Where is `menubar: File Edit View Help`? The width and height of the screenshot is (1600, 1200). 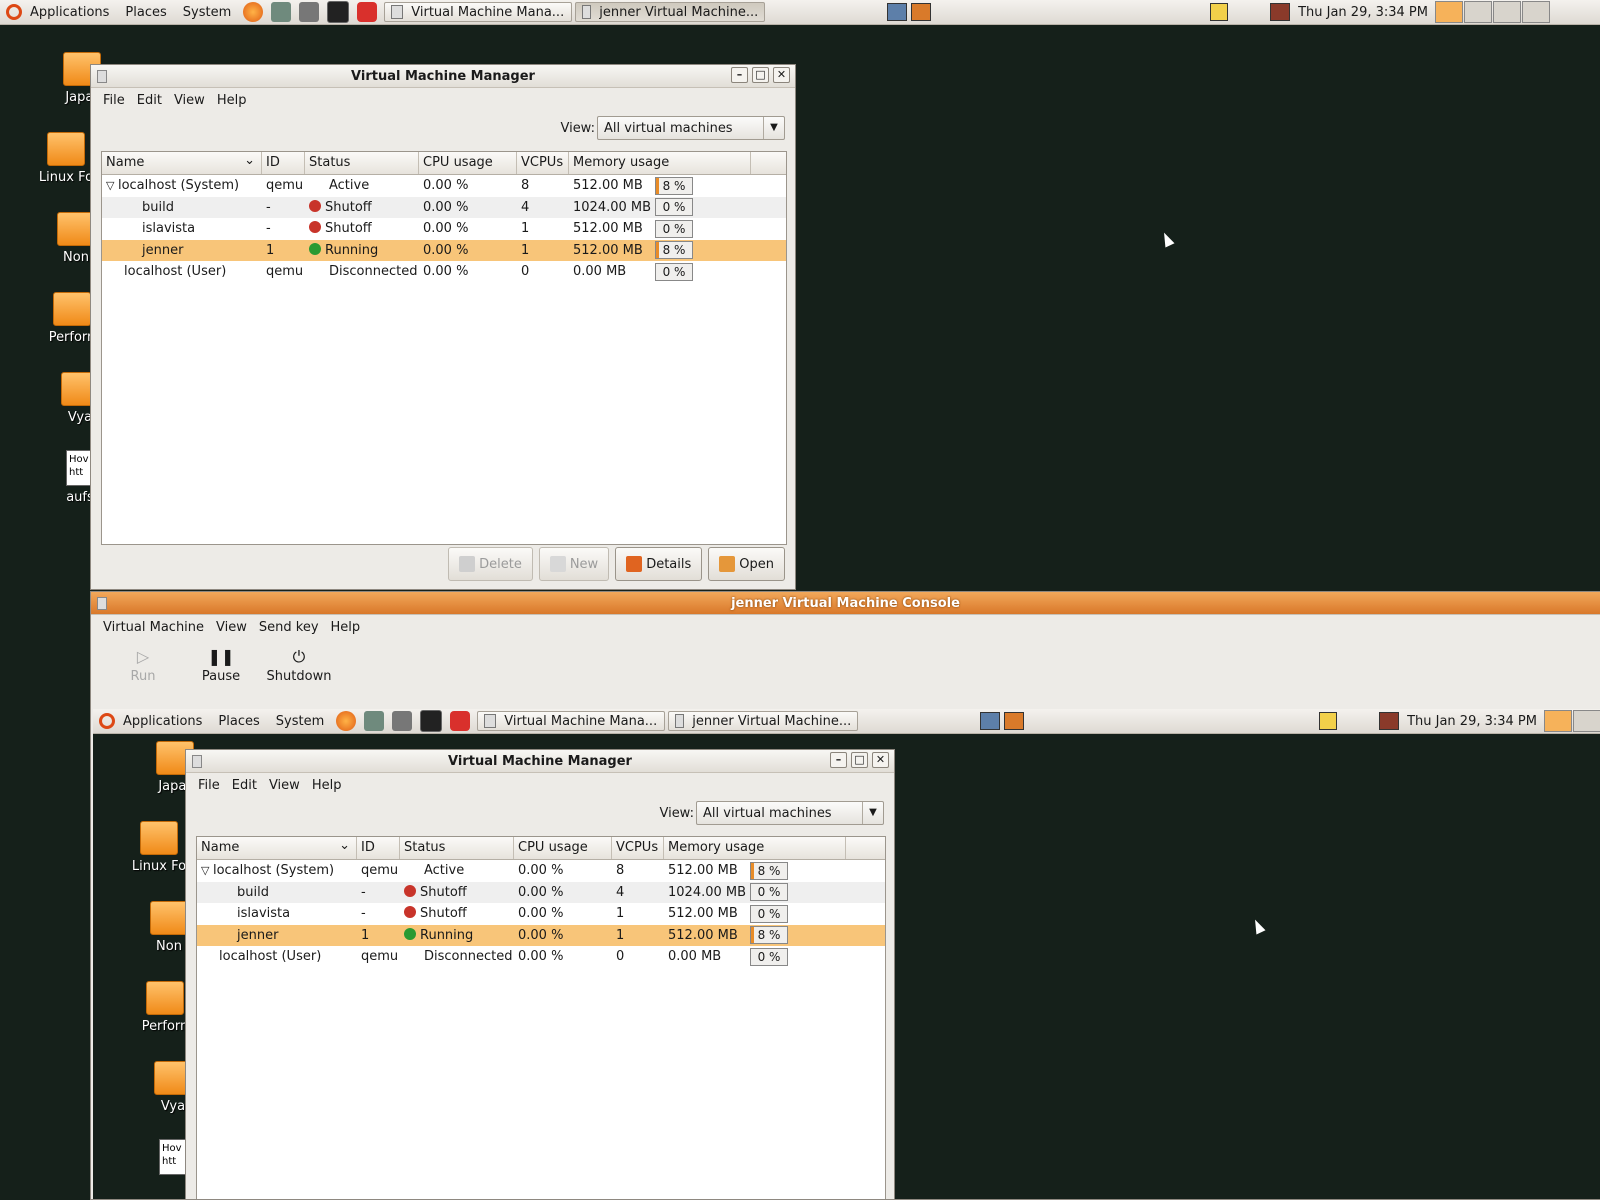
menubar: File Edit View Help is located at coordinates (443, 100).